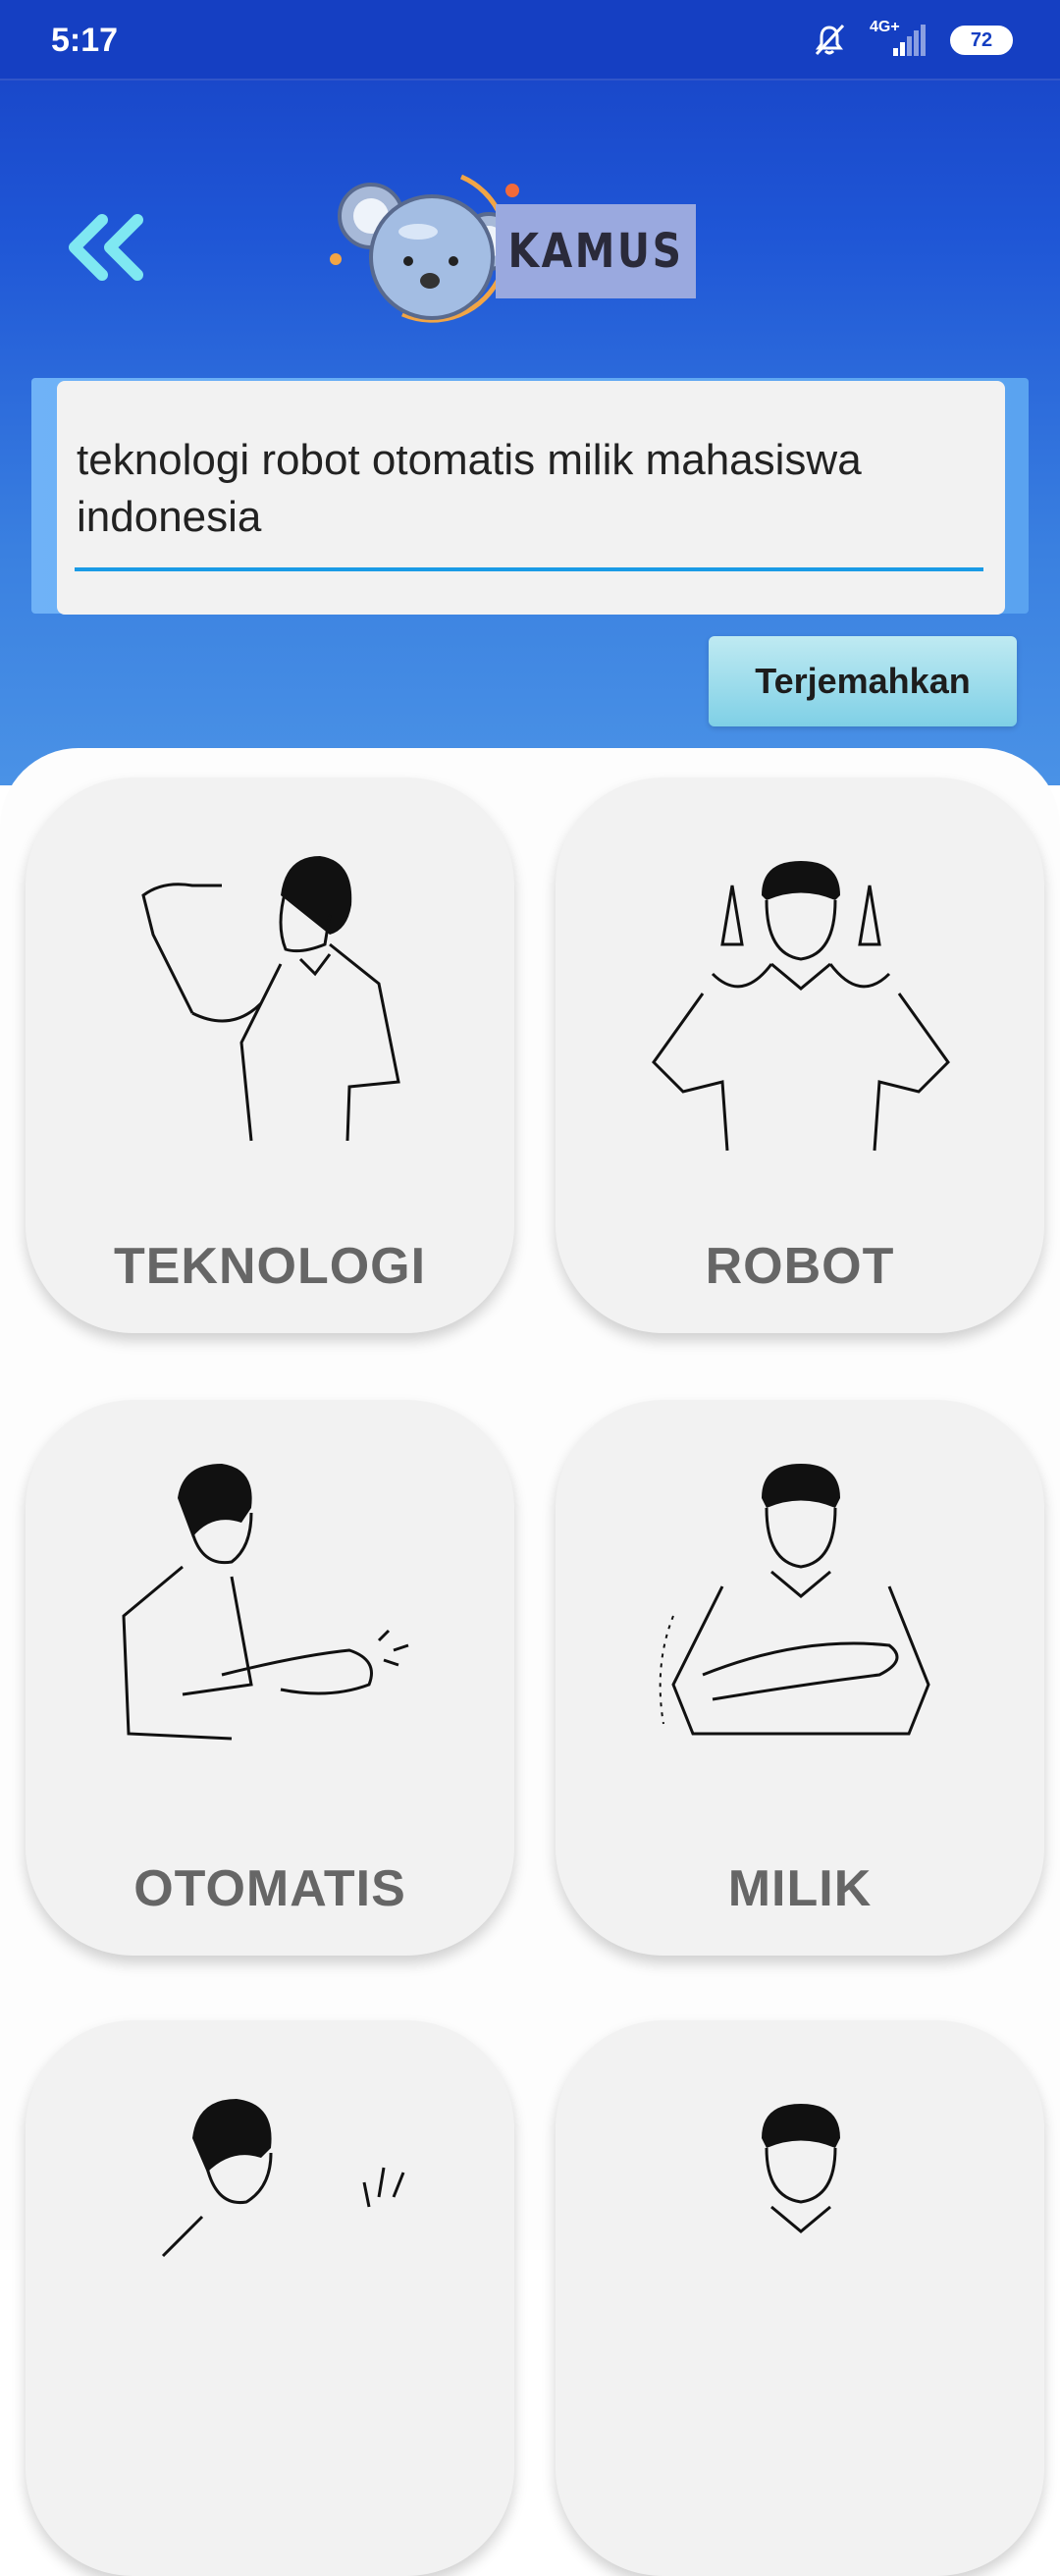 This screenshot has height=2576, width=1060. I want to click on sign-card-label: ROBOT, so click(800, 1266).